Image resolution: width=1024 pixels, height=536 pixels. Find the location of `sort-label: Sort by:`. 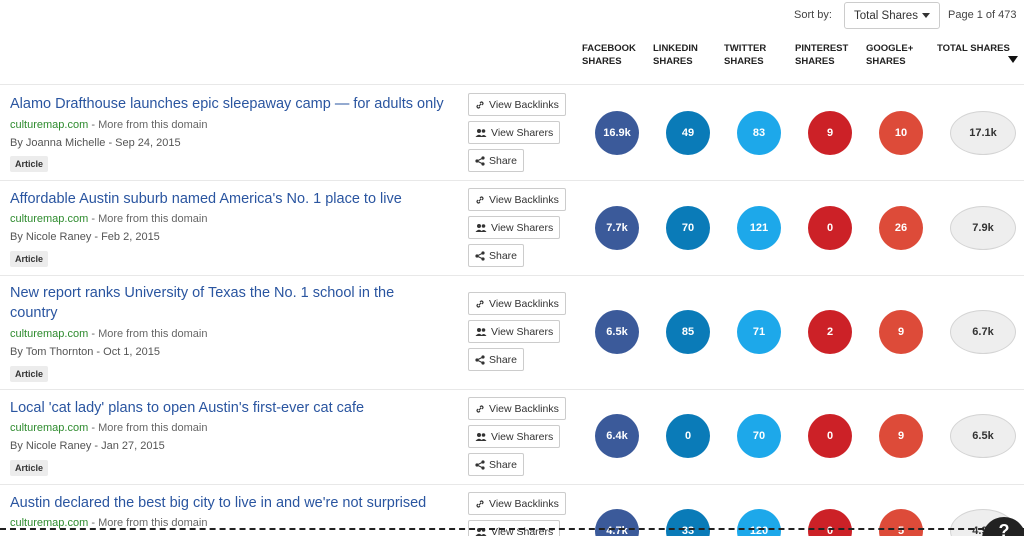

sort-label: Sort by: is located at coordinates (813, 15).